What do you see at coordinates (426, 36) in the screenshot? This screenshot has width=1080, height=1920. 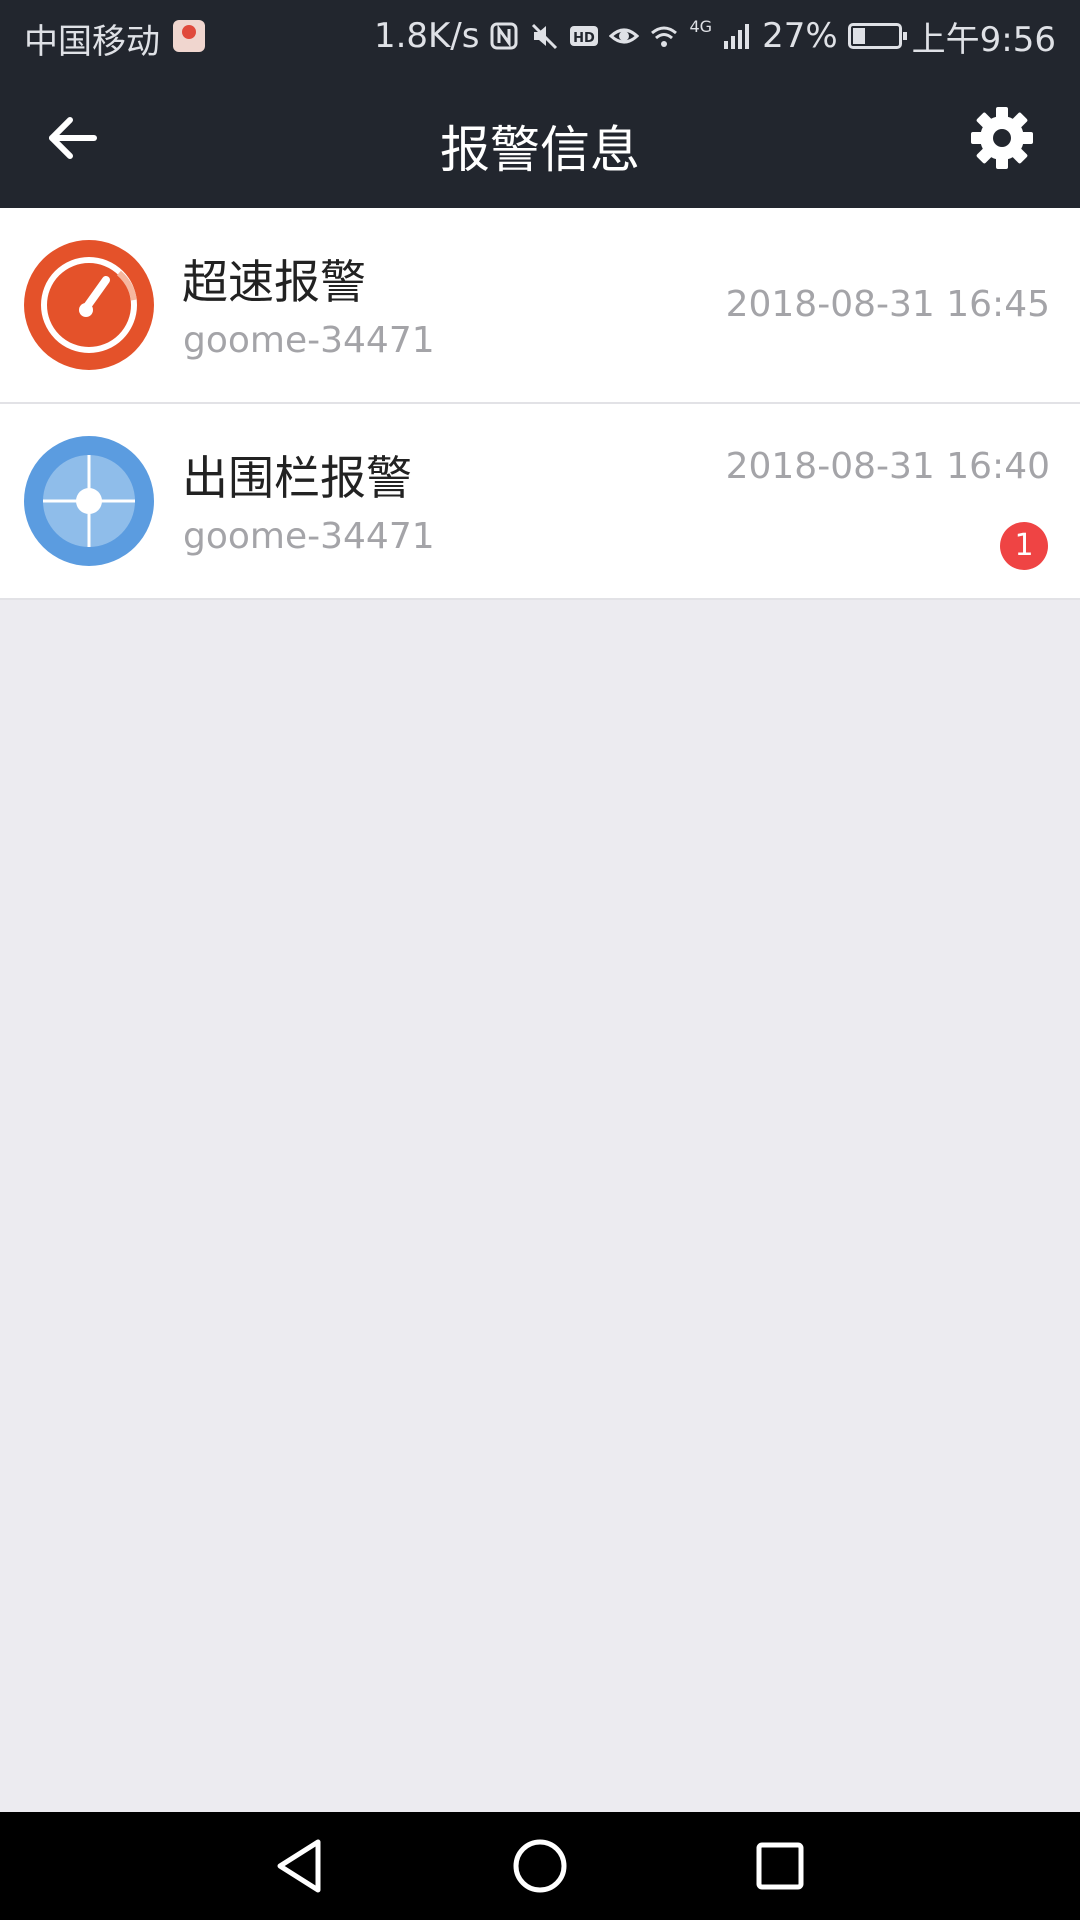 I see `net-speed-label: 1.8K/s` at bounding box center [426, 36].